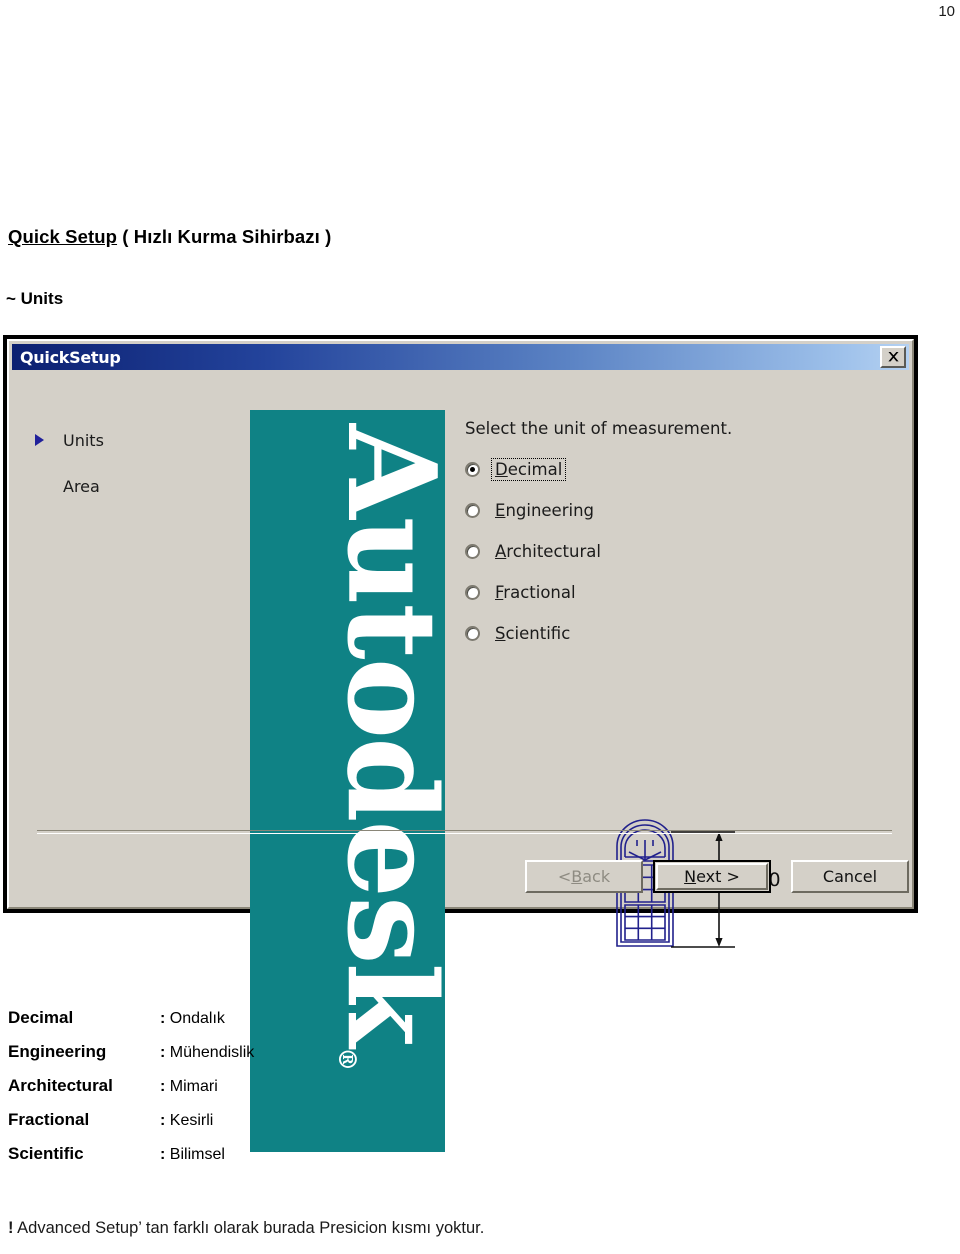 This screenshot has height=1254, width=960. I want to click on glossary-definition-text: Mühendislik, so click(212, 1052).